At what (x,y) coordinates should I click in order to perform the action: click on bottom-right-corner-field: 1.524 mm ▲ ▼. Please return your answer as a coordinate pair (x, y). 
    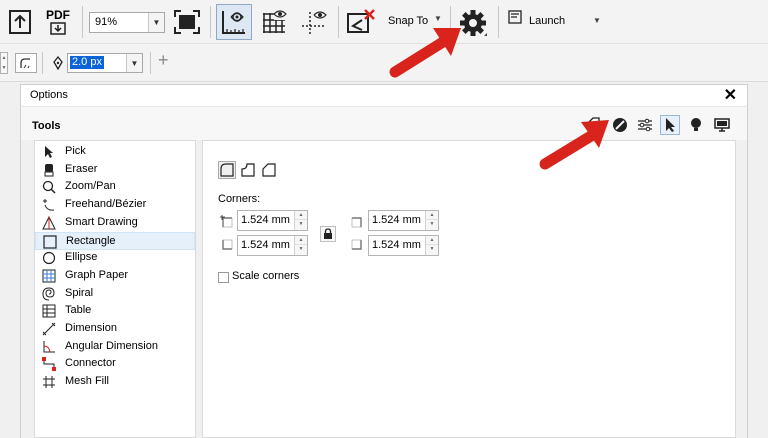
    Looking at the image, I should click on (403, 245).